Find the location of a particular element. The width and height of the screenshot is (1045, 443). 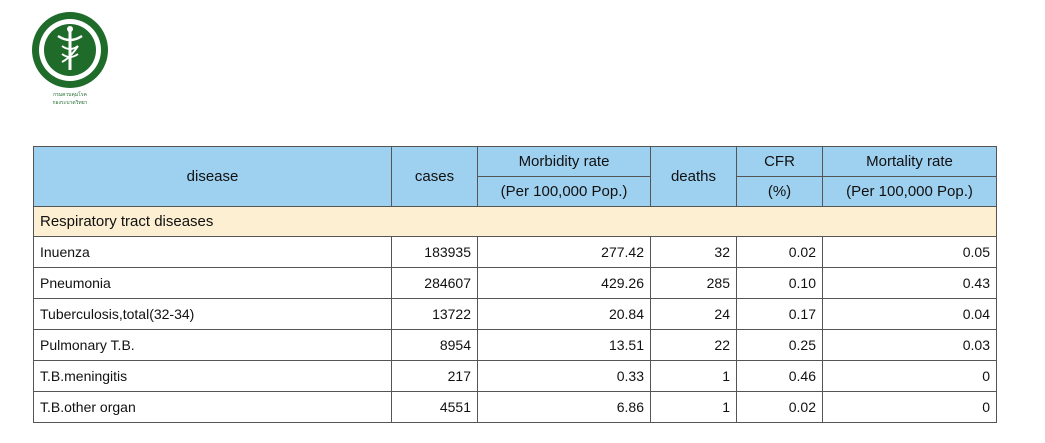

cell-cases: 13722 is located at coordinates (434, 314).